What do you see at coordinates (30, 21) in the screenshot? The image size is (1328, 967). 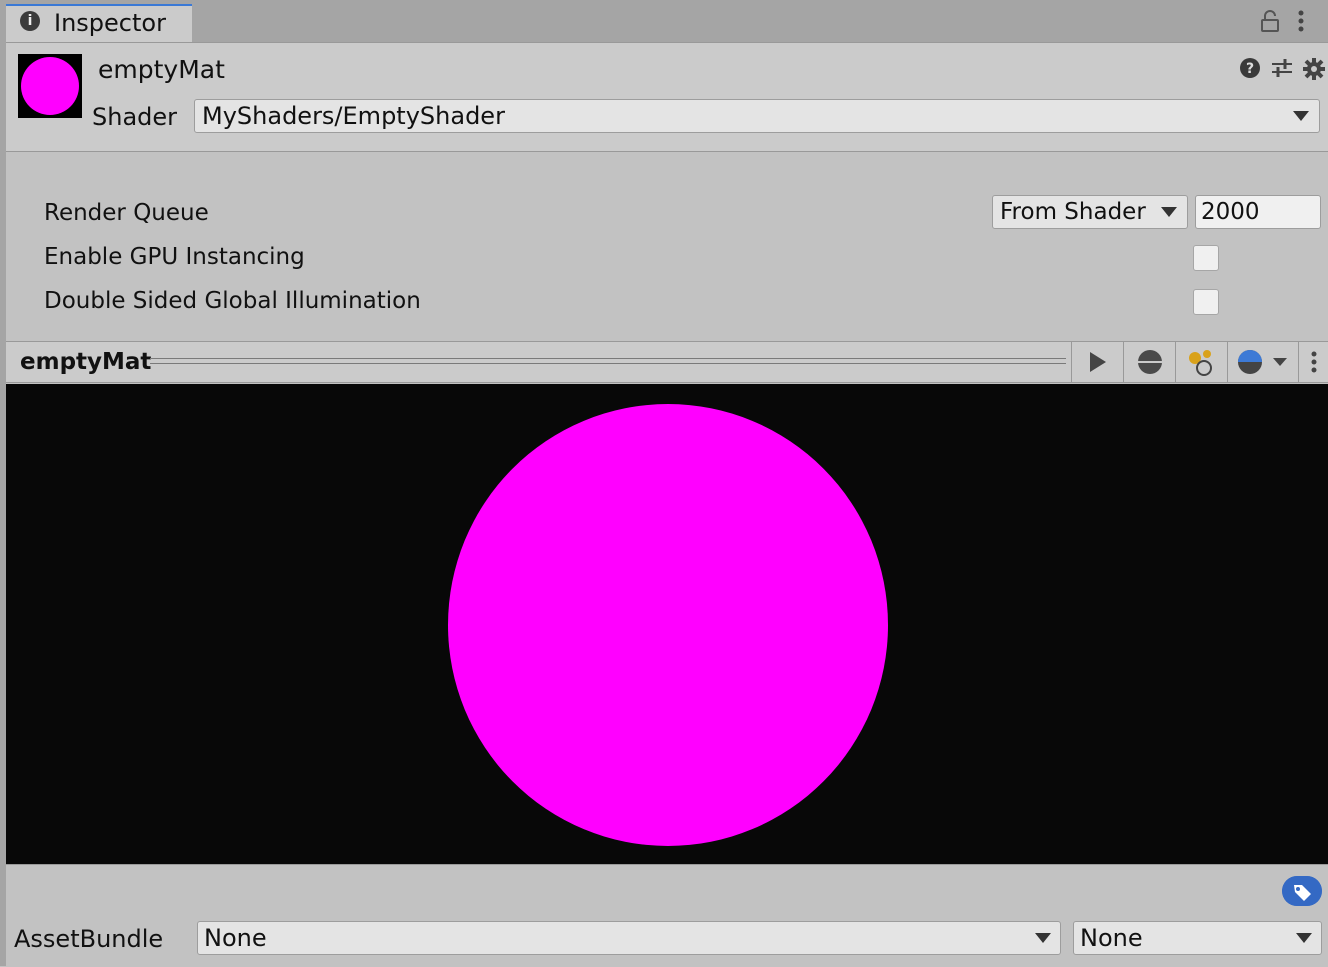 I see `info-icon: i` at bounding box center [30, 21].